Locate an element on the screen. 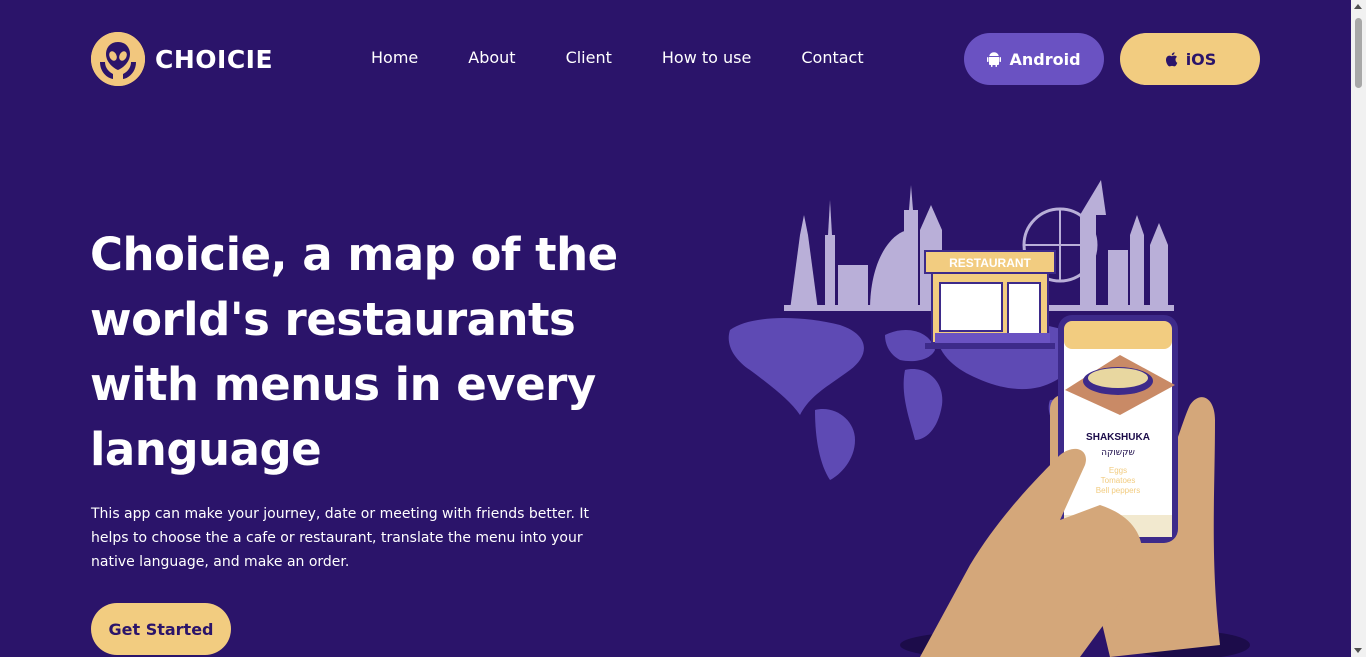 The image size is (1366, 657). scrollbar-thumb is located at coordinates (1358, 53).